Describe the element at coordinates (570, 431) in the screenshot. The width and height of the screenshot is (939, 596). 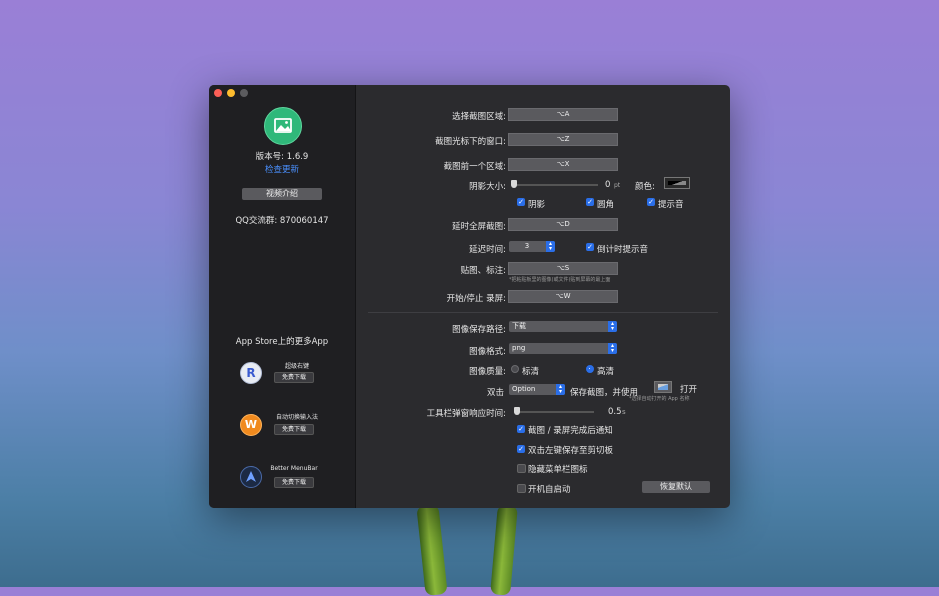
I see `notify-label: 截图 / 录屏完成后通知` at that location.